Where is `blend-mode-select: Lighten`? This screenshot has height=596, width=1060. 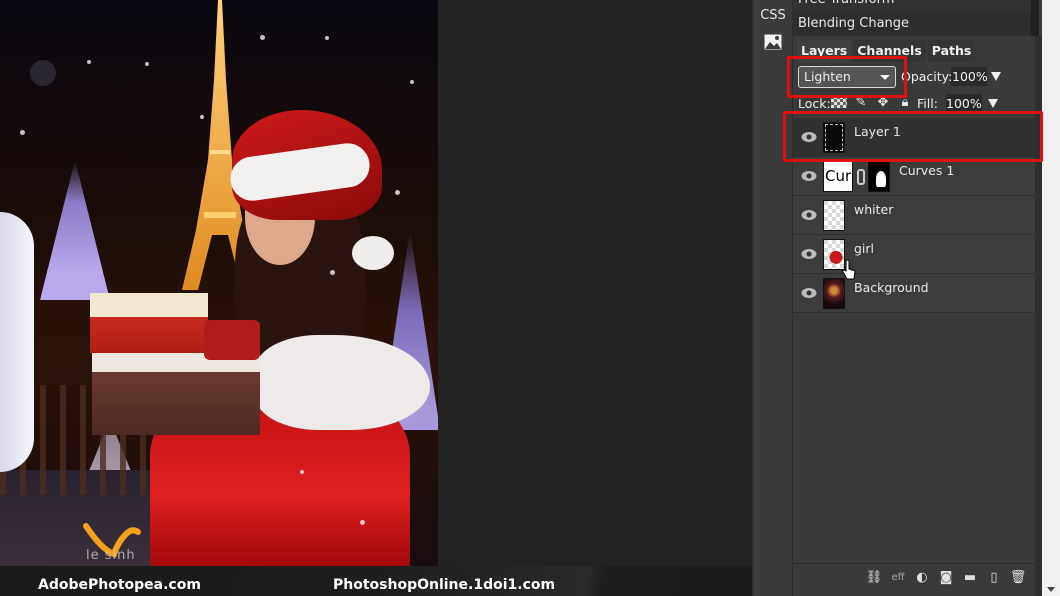 blend-mode-select: Lighten is located at coordinates (847, 77).